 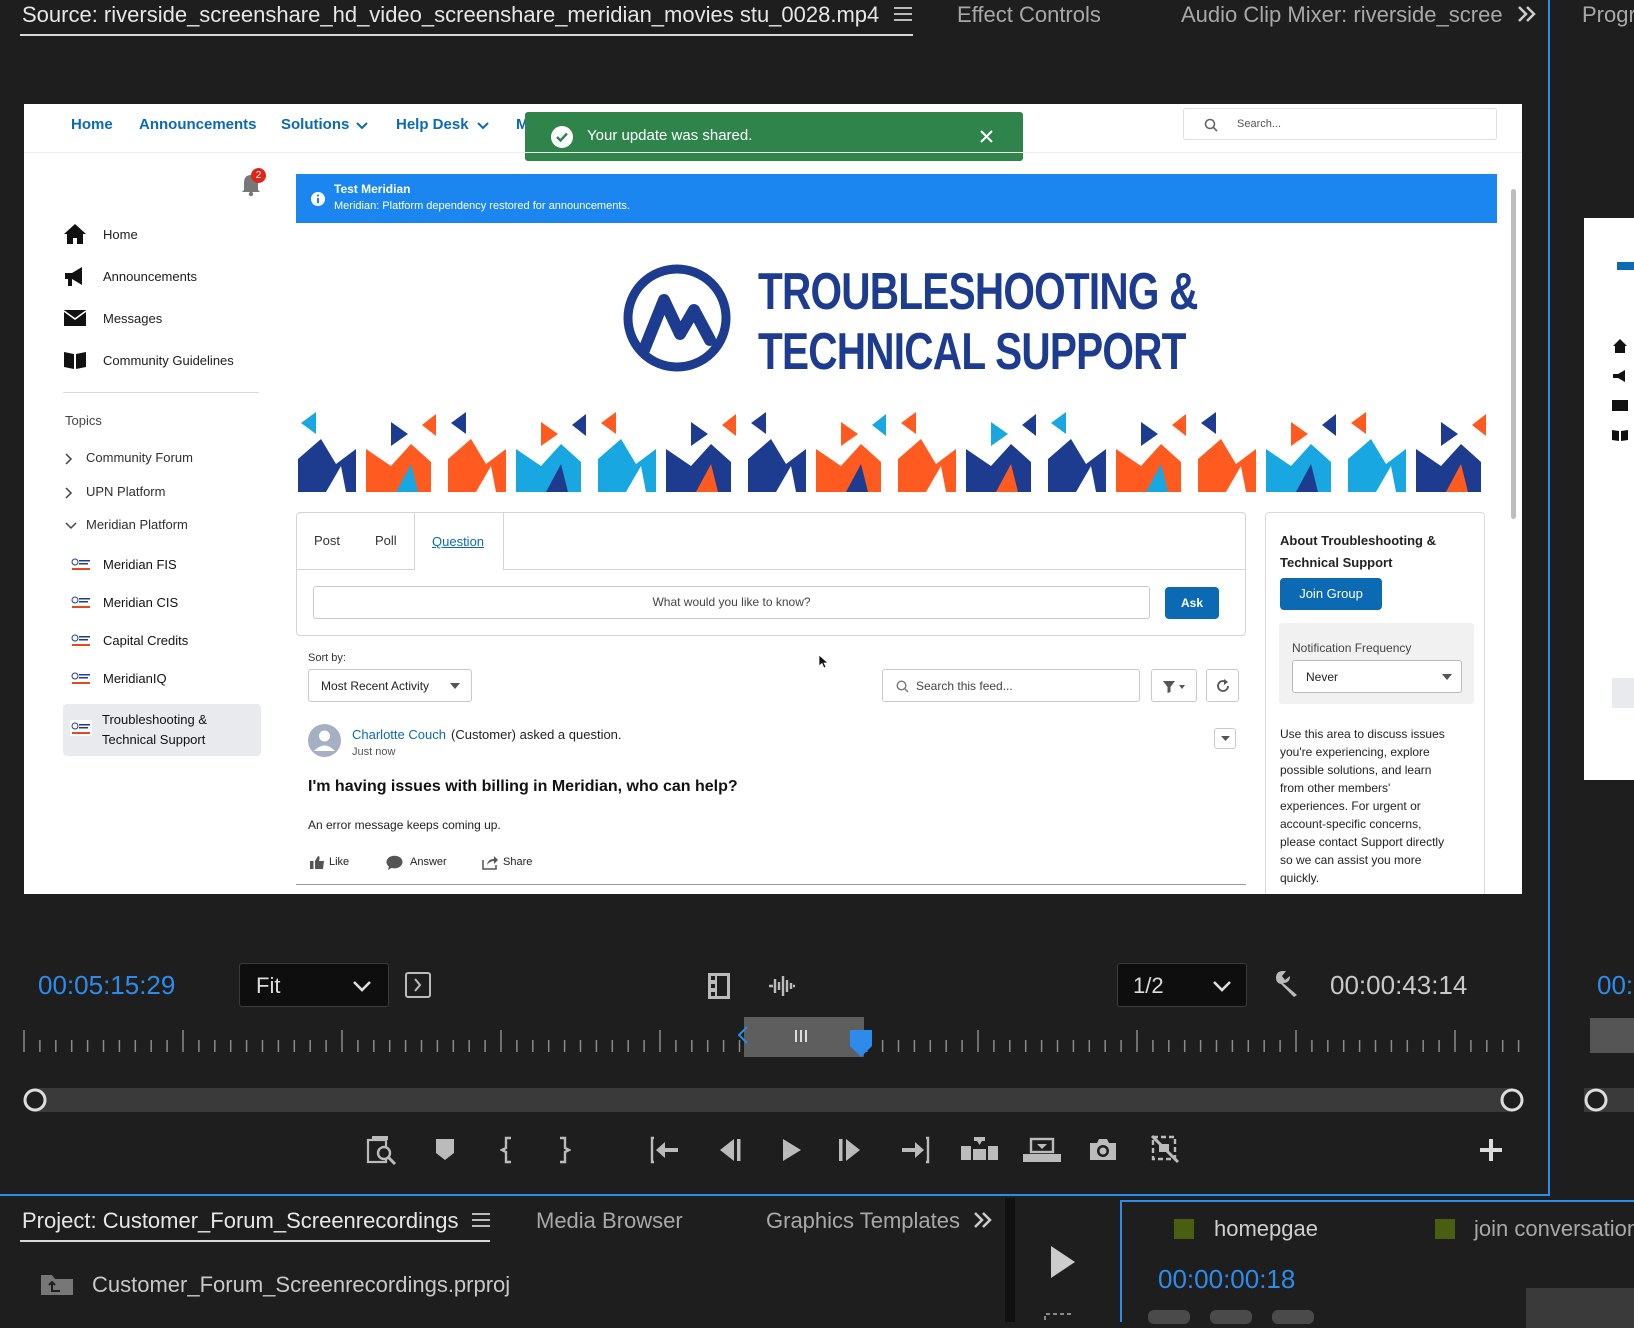 What do you see at coordinates (1192, 603) in the screenshot?
I see `ask-button: Ask` at bounding box center [1192, 603].